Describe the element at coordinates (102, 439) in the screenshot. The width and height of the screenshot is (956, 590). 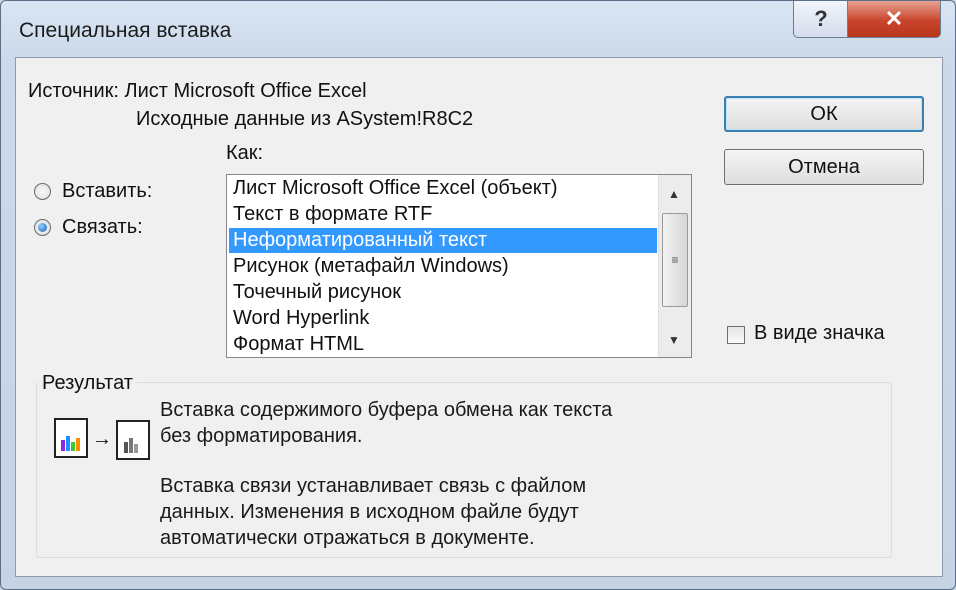
I see `arrow-right-icon: →` at that location.